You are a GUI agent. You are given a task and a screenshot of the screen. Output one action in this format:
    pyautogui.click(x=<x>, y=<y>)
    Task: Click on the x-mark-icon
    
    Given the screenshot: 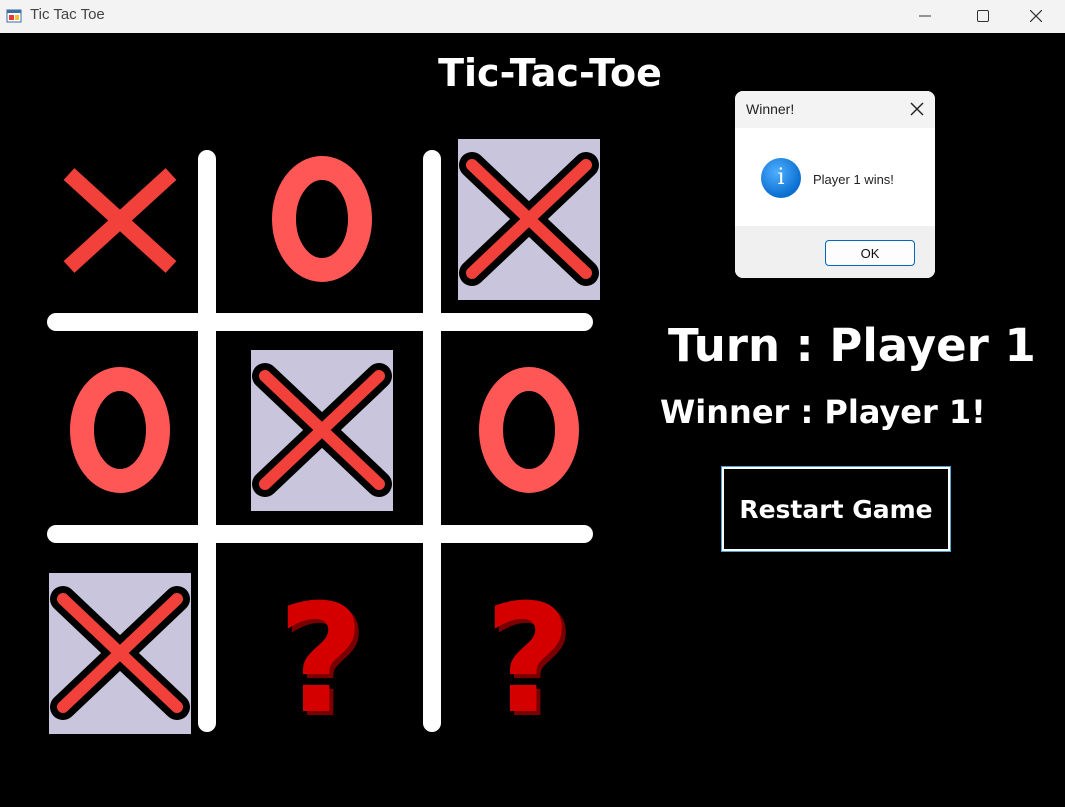 What is the action you would take?
    pyautogui.click(x=120, y=220)
    